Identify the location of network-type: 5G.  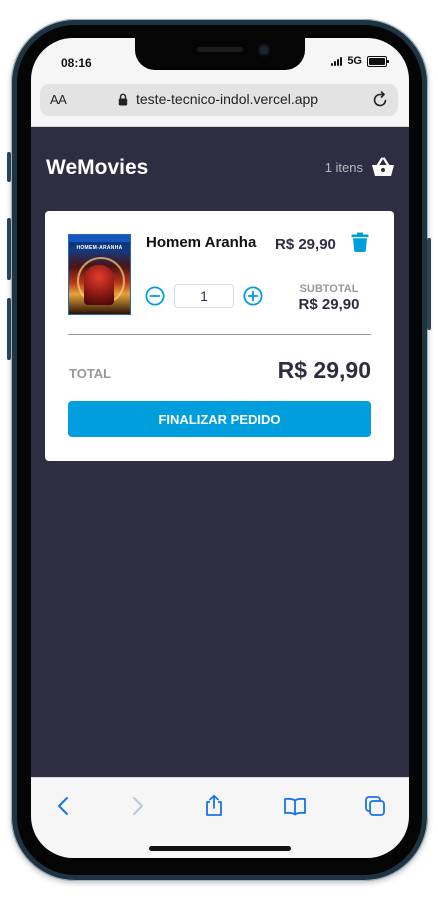
(354, 61).